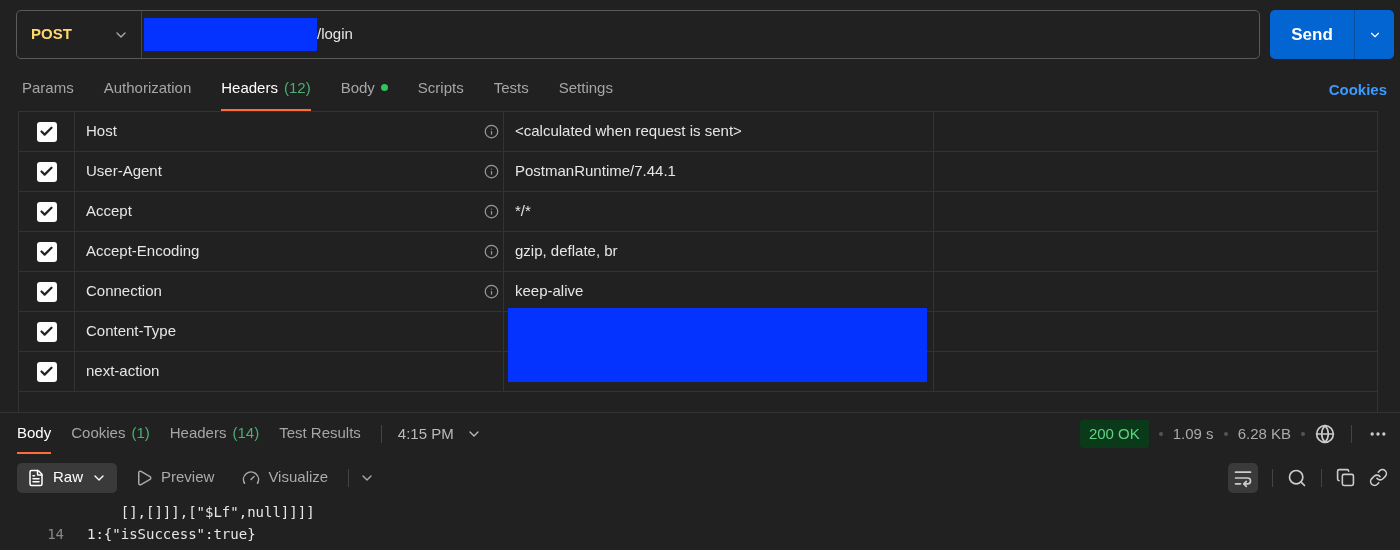  Describe the element at coordinates (123, 371) in the screenshot. I see `header-key: next-action` at that location.